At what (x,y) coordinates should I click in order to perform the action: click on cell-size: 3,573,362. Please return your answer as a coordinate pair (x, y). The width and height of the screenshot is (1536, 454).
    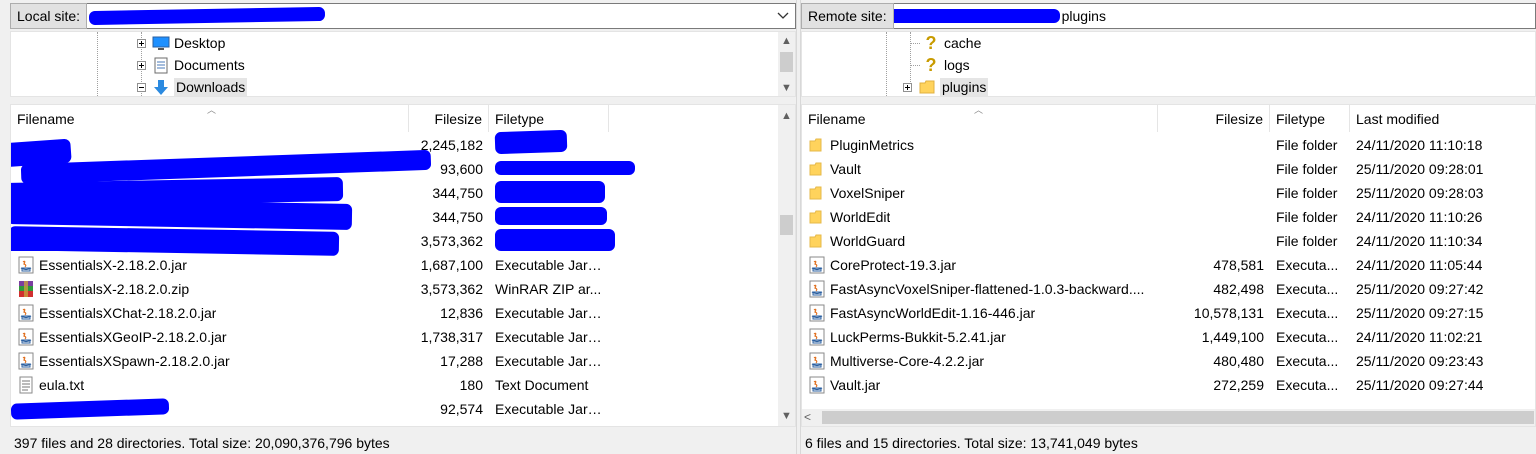
    Looking at the image, I should click on (451, 241).